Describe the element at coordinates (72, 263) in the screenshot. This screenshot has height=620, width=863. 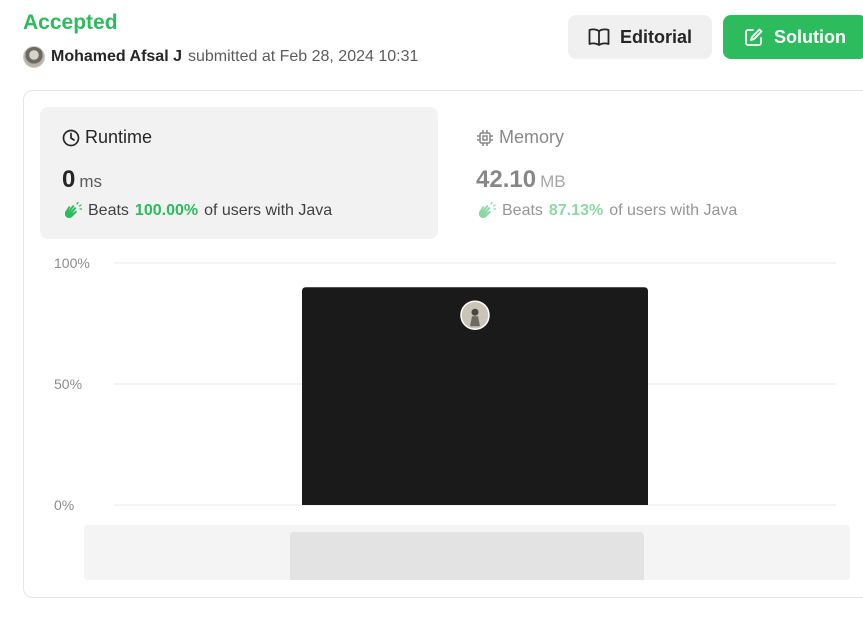
I see `y-tick-label: 100%` at that location.